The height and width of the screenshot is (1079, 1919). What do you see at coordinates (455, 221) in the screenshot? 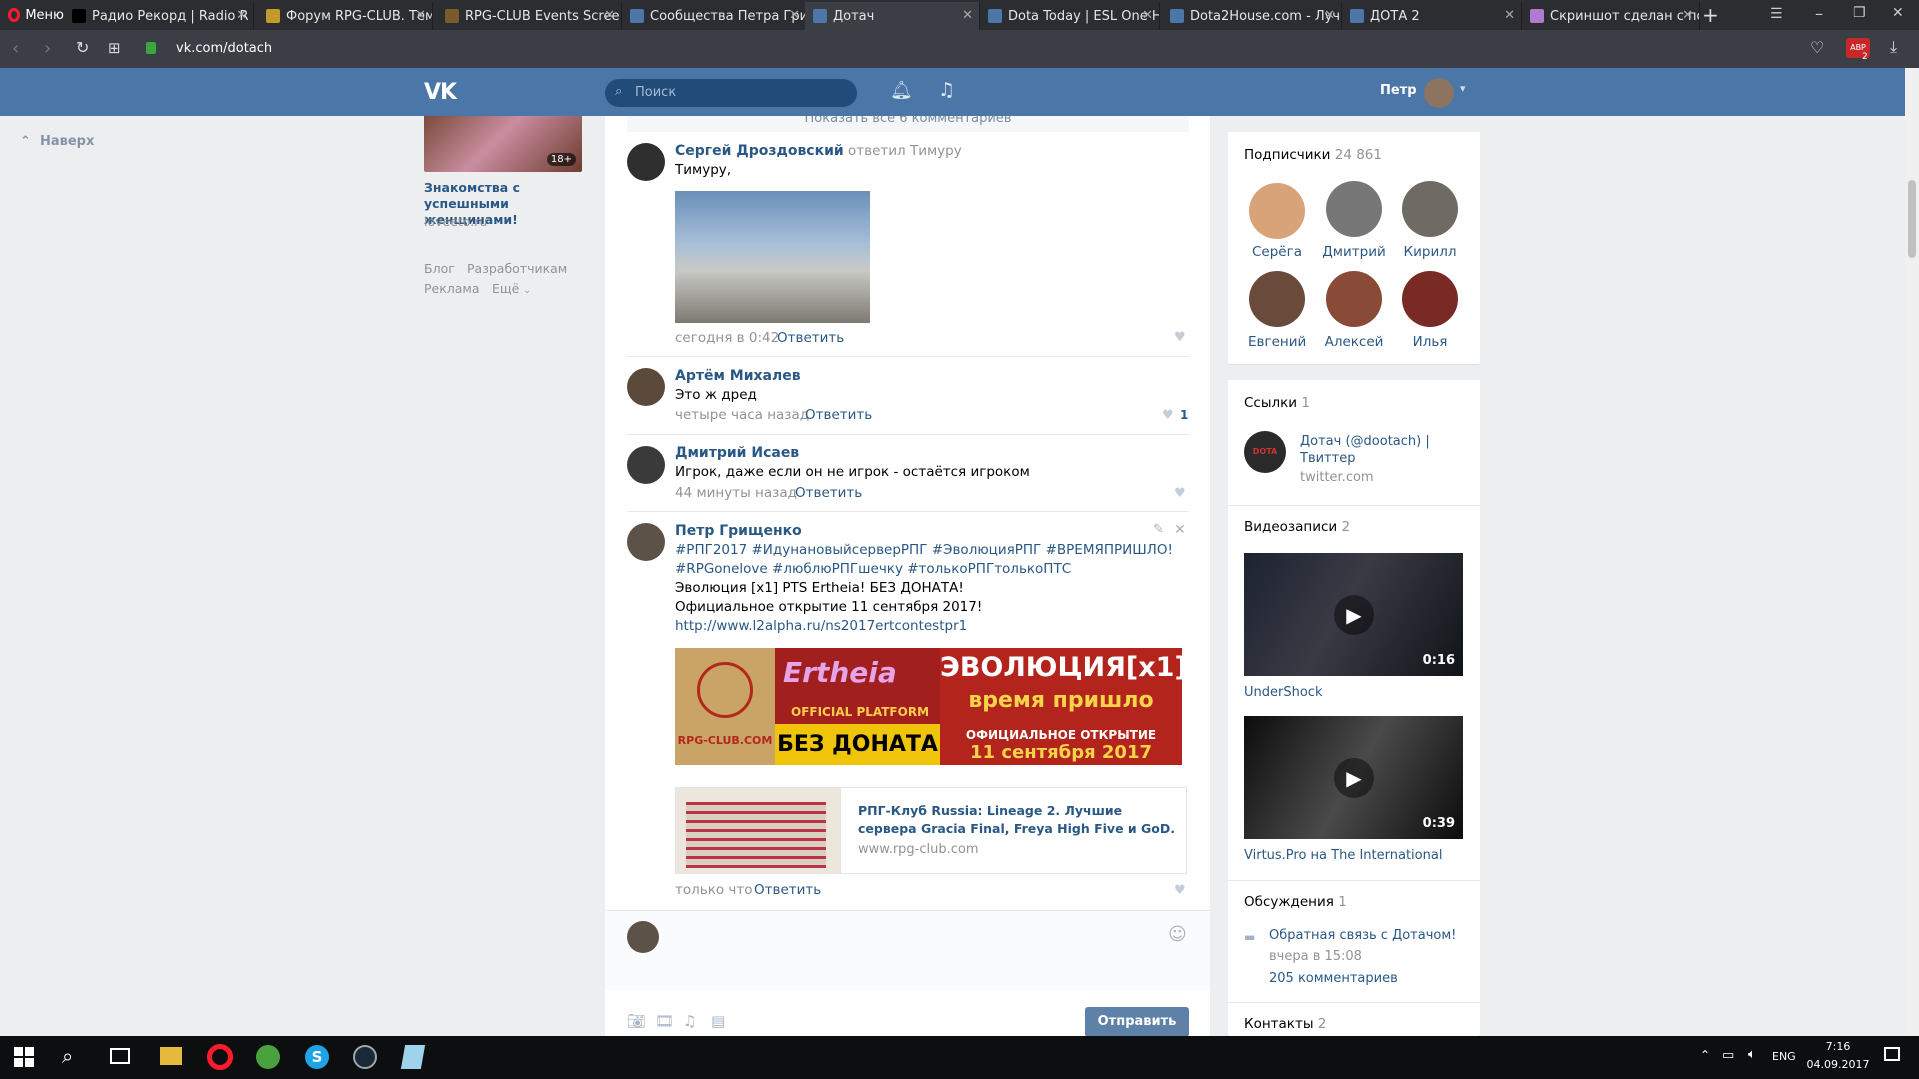
I see `ad-domain: loveeto.ru` at bounding box center [455, 221].